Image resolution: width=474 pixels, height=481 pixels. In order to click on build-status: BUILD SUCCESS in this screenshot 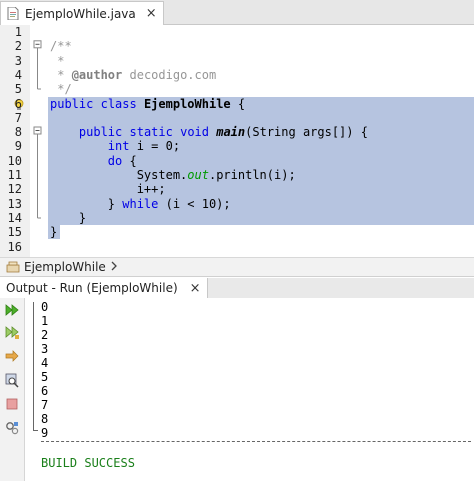, I will do `click(88, 463)`.